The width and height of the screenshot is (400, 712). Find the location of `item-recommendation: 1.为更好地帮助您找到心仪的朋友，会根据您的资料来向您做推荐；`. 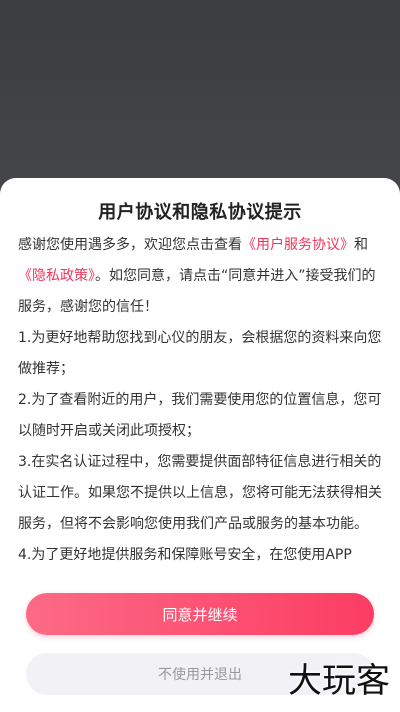

item-recommendation: 1.为更好地帮助您找到心仪的朋友，会根据您的资料来向您做推荐； is located at coordinates (200, 353).